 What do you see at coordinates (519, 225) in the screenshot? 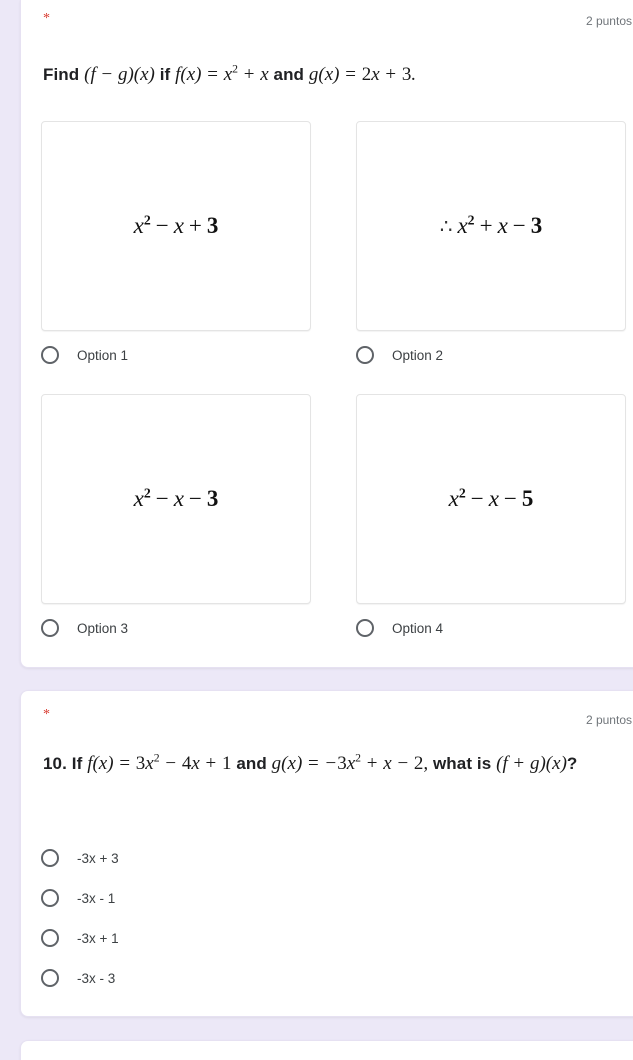
I see `o2-op2: −` at bounding box center [519, 225].